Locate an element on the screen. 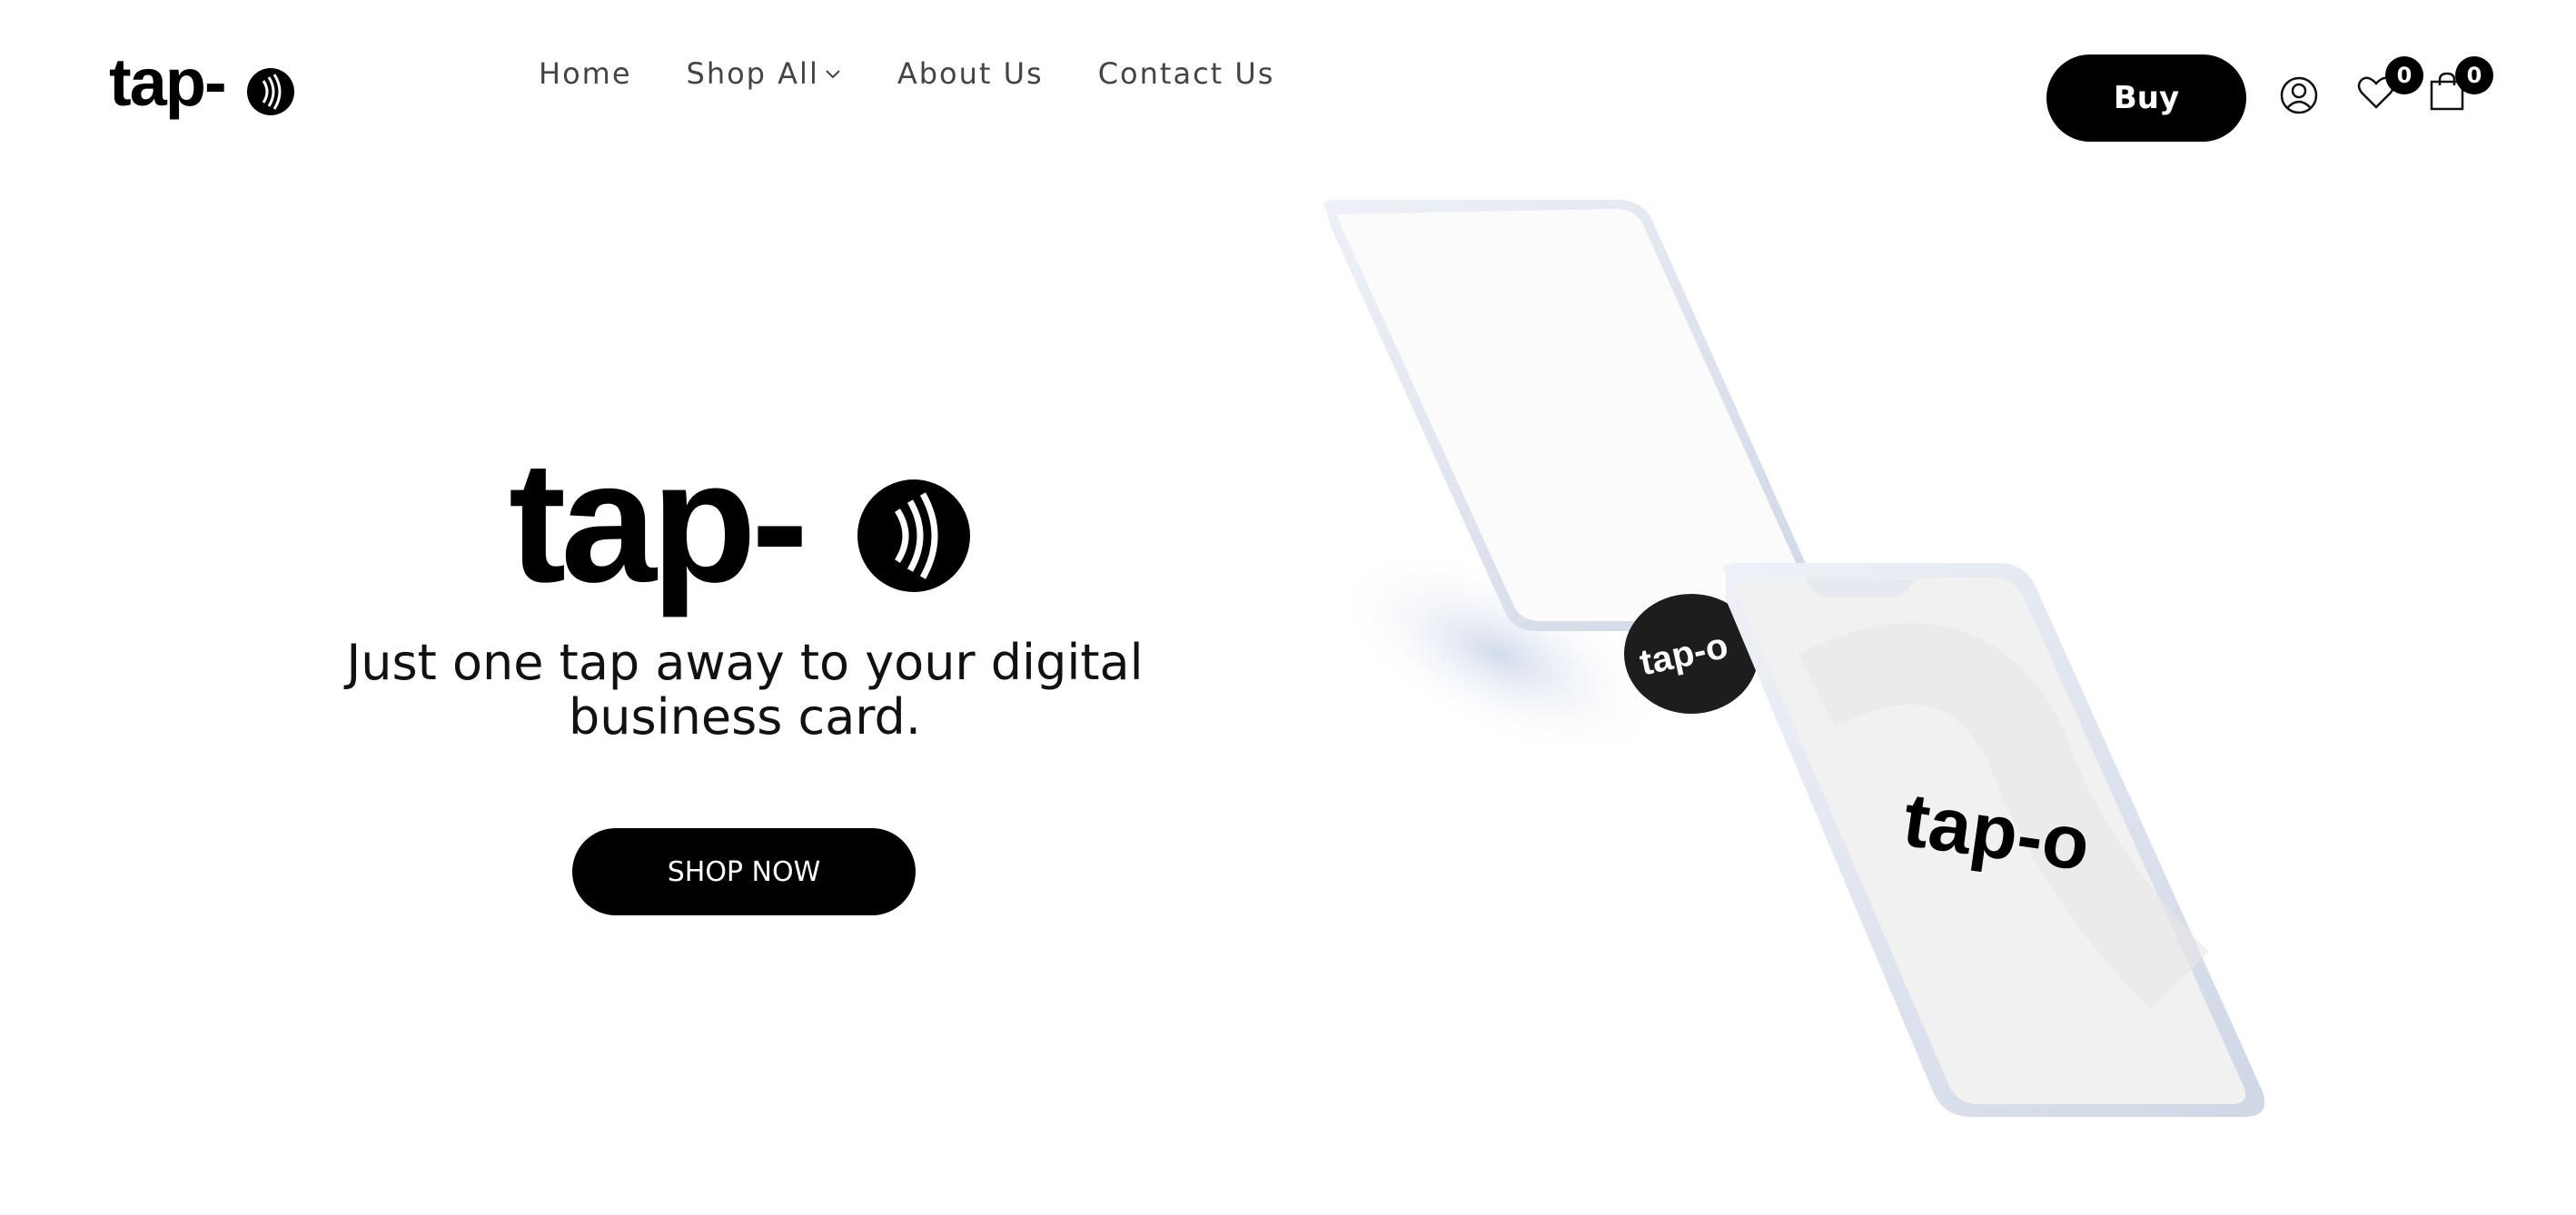 The width and height of the screenshot is (2576, 1215). main-nav: Home Shop All About Us Contact Us is located at coordinates (934, 73).